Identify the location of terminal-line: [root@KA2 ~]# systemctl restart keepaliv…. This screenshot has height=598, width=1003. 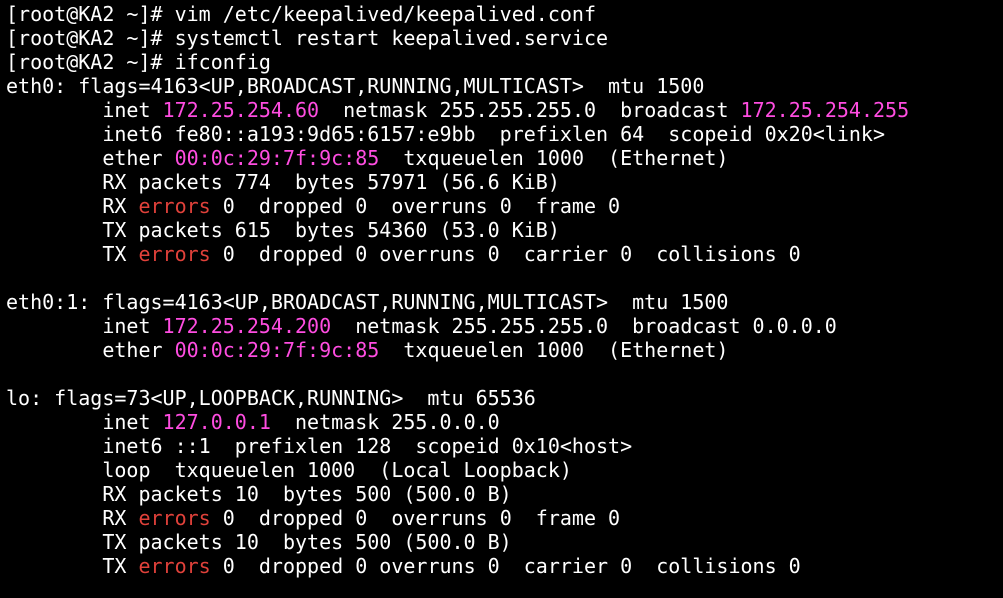
(504, 38).